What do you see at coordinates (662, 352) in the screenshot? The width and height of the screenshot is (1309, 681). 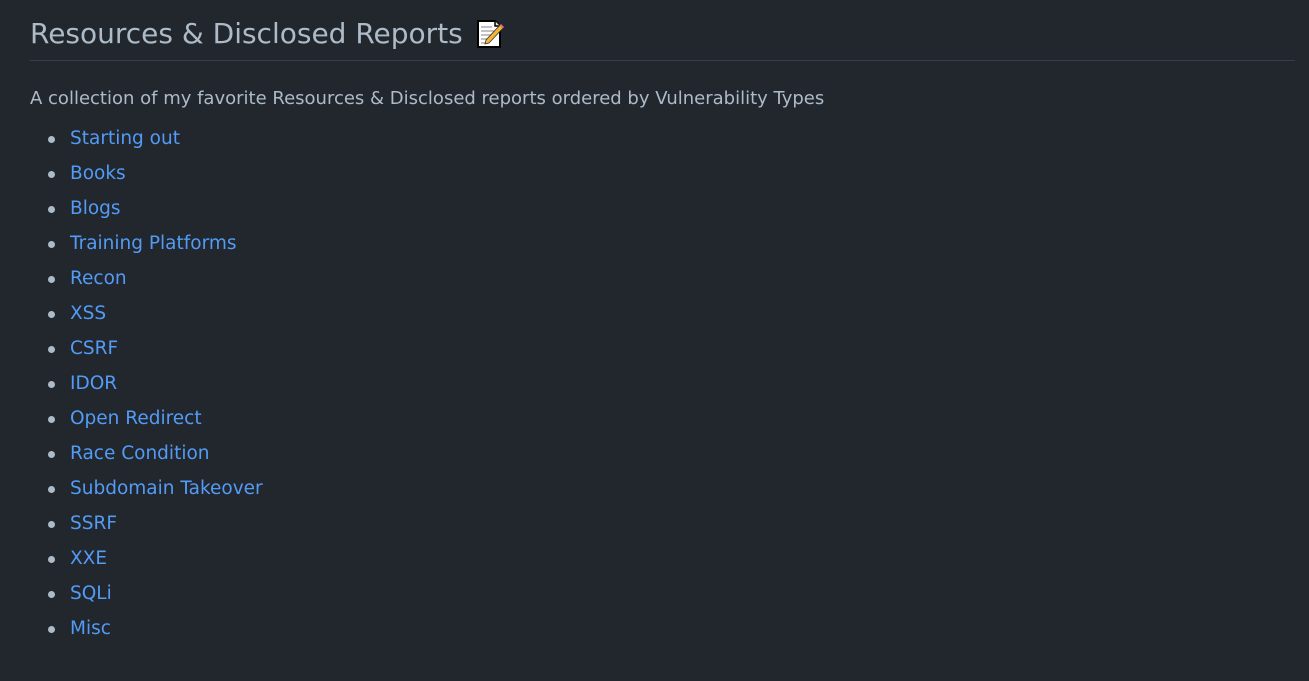 I see `list-item: CSRF` at bounding box center [662, 352].